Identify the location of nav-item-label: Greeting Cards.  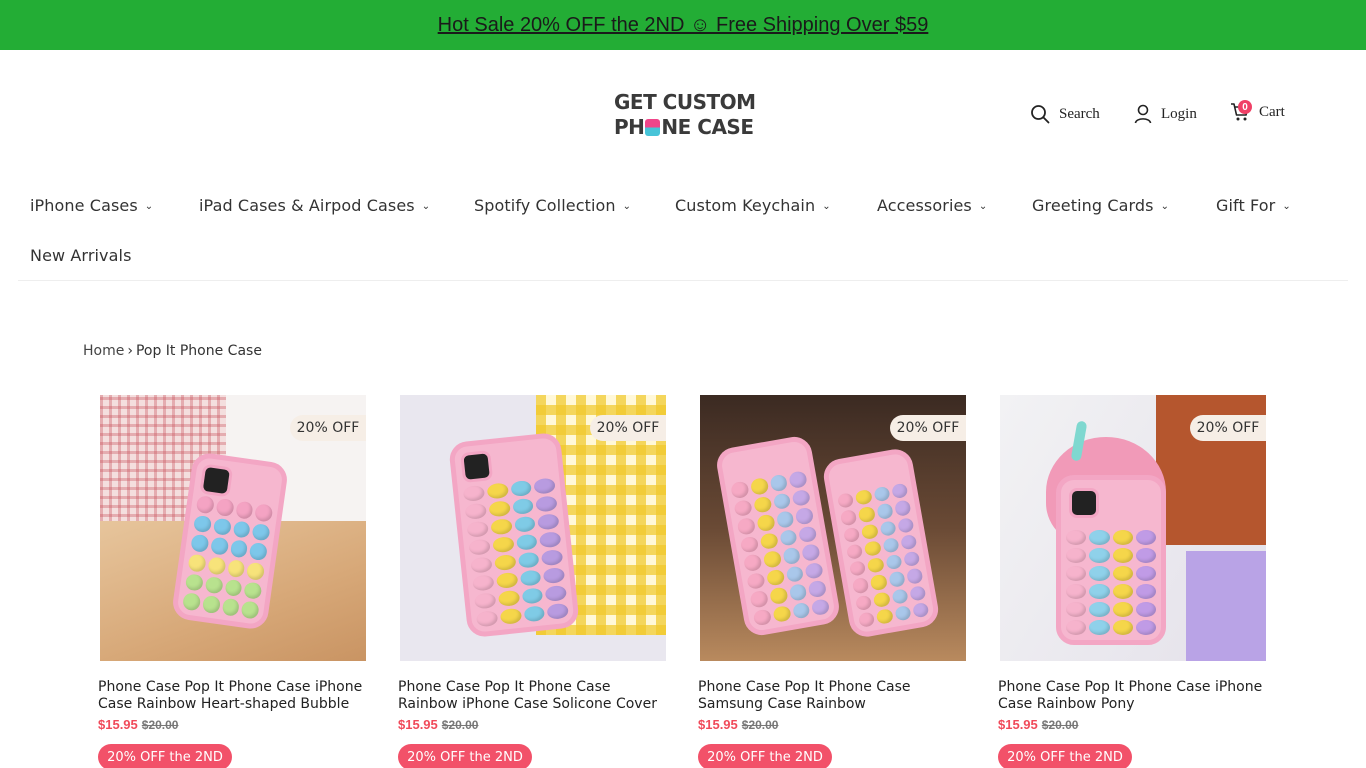
(1093, 205).